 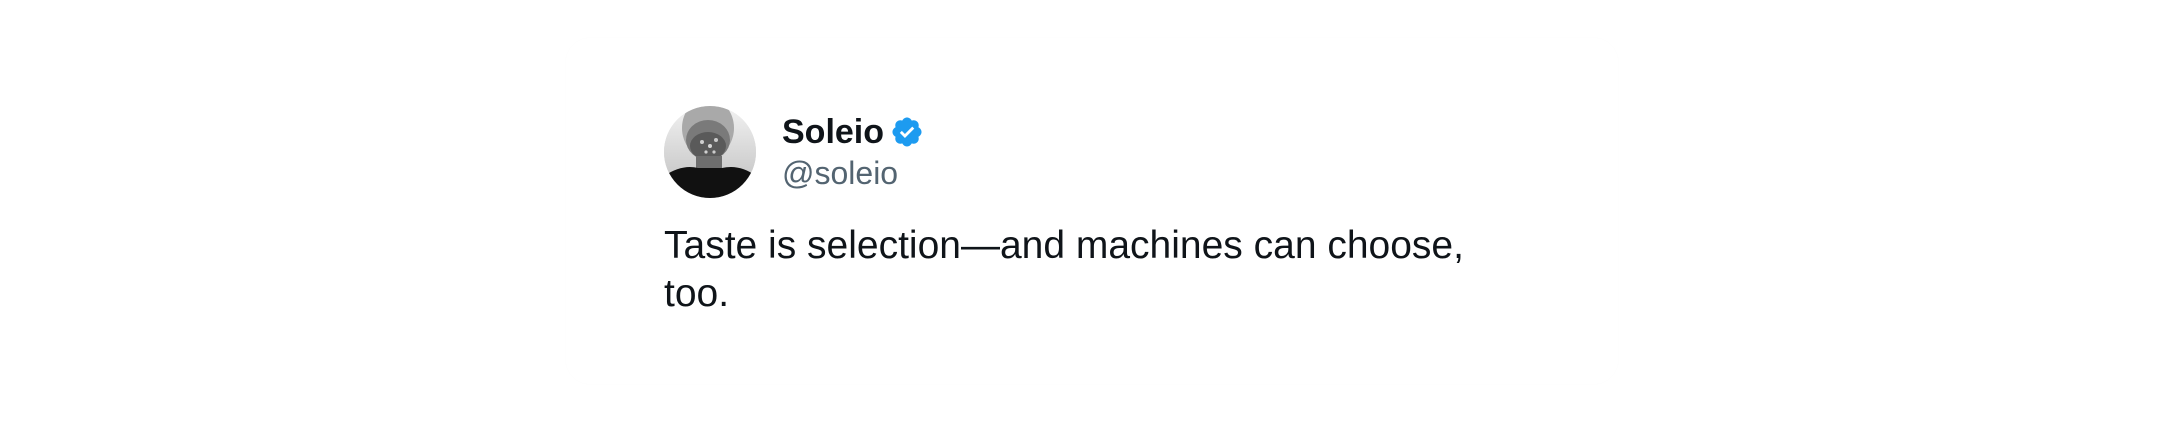 What do you see at coordinates (833, 132) in the screenshot?
I see `author-display-name: Soleio` at bounding box center [833, 132].